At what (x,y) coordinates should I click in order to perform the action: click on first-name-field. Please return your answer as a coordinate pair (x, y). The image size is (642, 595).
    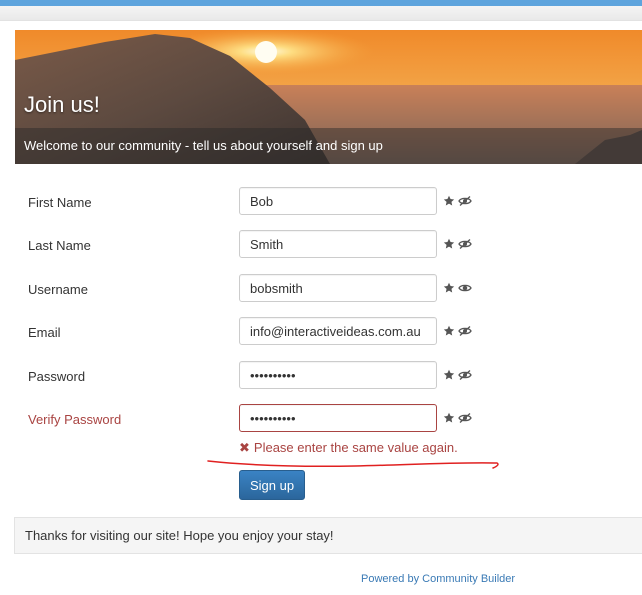
    Looking at the image, I should click on (338, 201).